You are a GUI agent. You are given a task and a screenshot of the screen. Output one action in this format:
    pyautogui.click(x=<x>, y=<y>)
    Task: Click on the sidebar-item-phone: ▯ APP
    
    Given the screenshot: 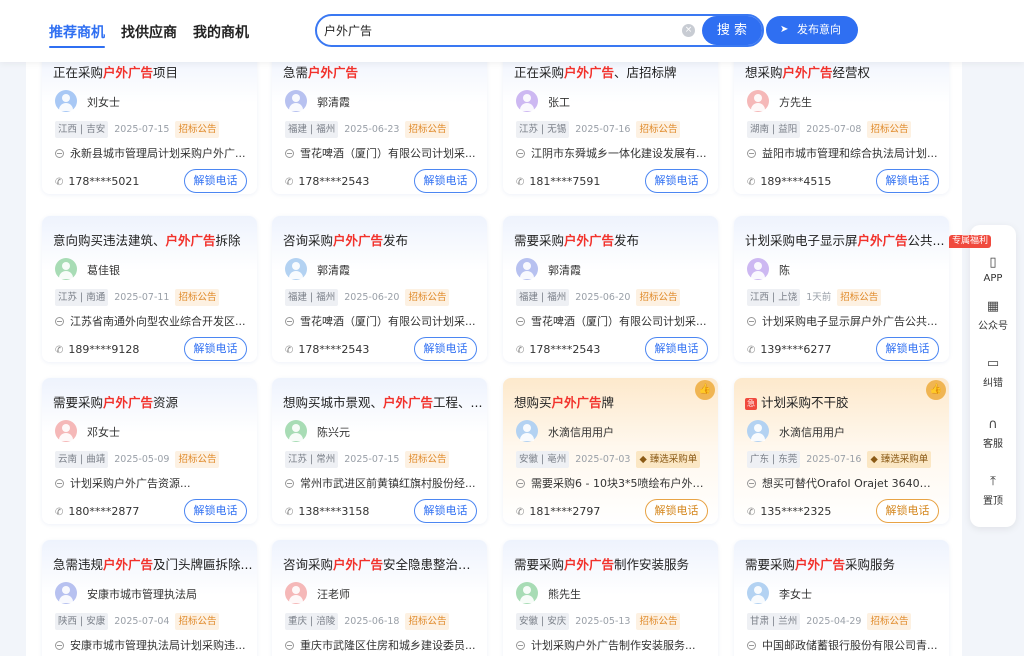 What is the action you would take?
    pyautogui.click(x=993, y=269)
    